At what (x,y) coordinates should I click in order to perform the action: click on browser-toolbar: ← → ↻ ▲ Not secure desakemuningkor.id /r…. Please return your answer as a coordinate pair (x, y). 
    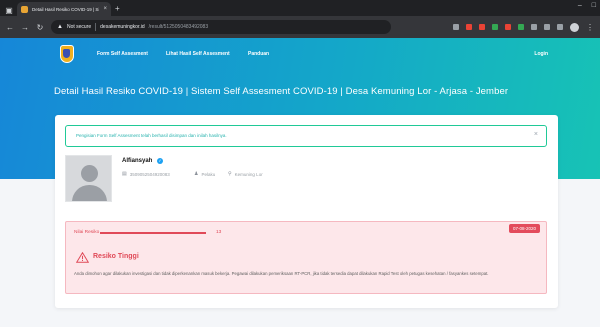
    Looking at the image, I should click on (300, 27).